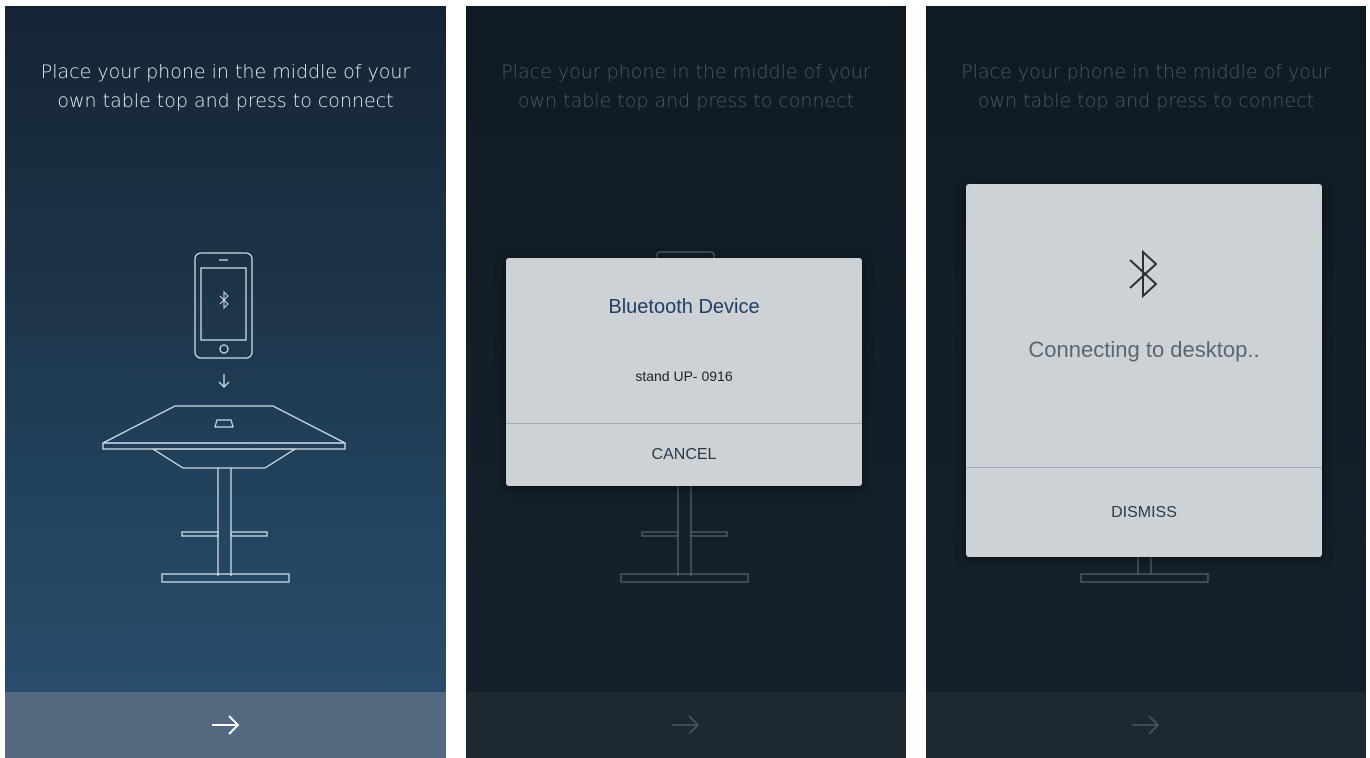  Describe the element at coordinates (224, 494) in the screenshot. I see `desk-icon` at that location.